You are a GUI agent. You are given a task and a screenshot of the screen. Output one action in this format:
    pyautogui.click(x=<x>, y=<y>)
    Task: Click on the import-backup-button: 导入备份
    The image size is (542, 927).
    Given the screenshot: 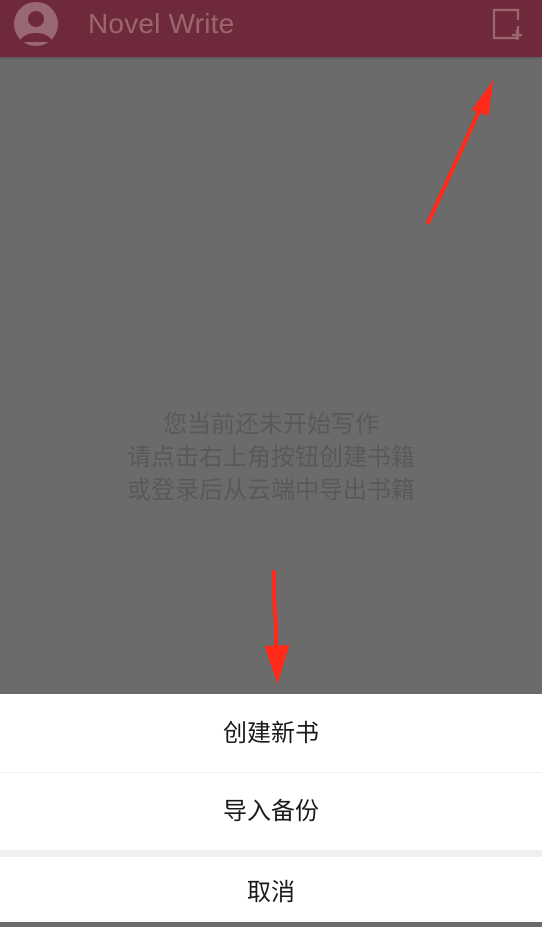 What is the action you would take?
    pyautogui.click(x=271, y=811)
    